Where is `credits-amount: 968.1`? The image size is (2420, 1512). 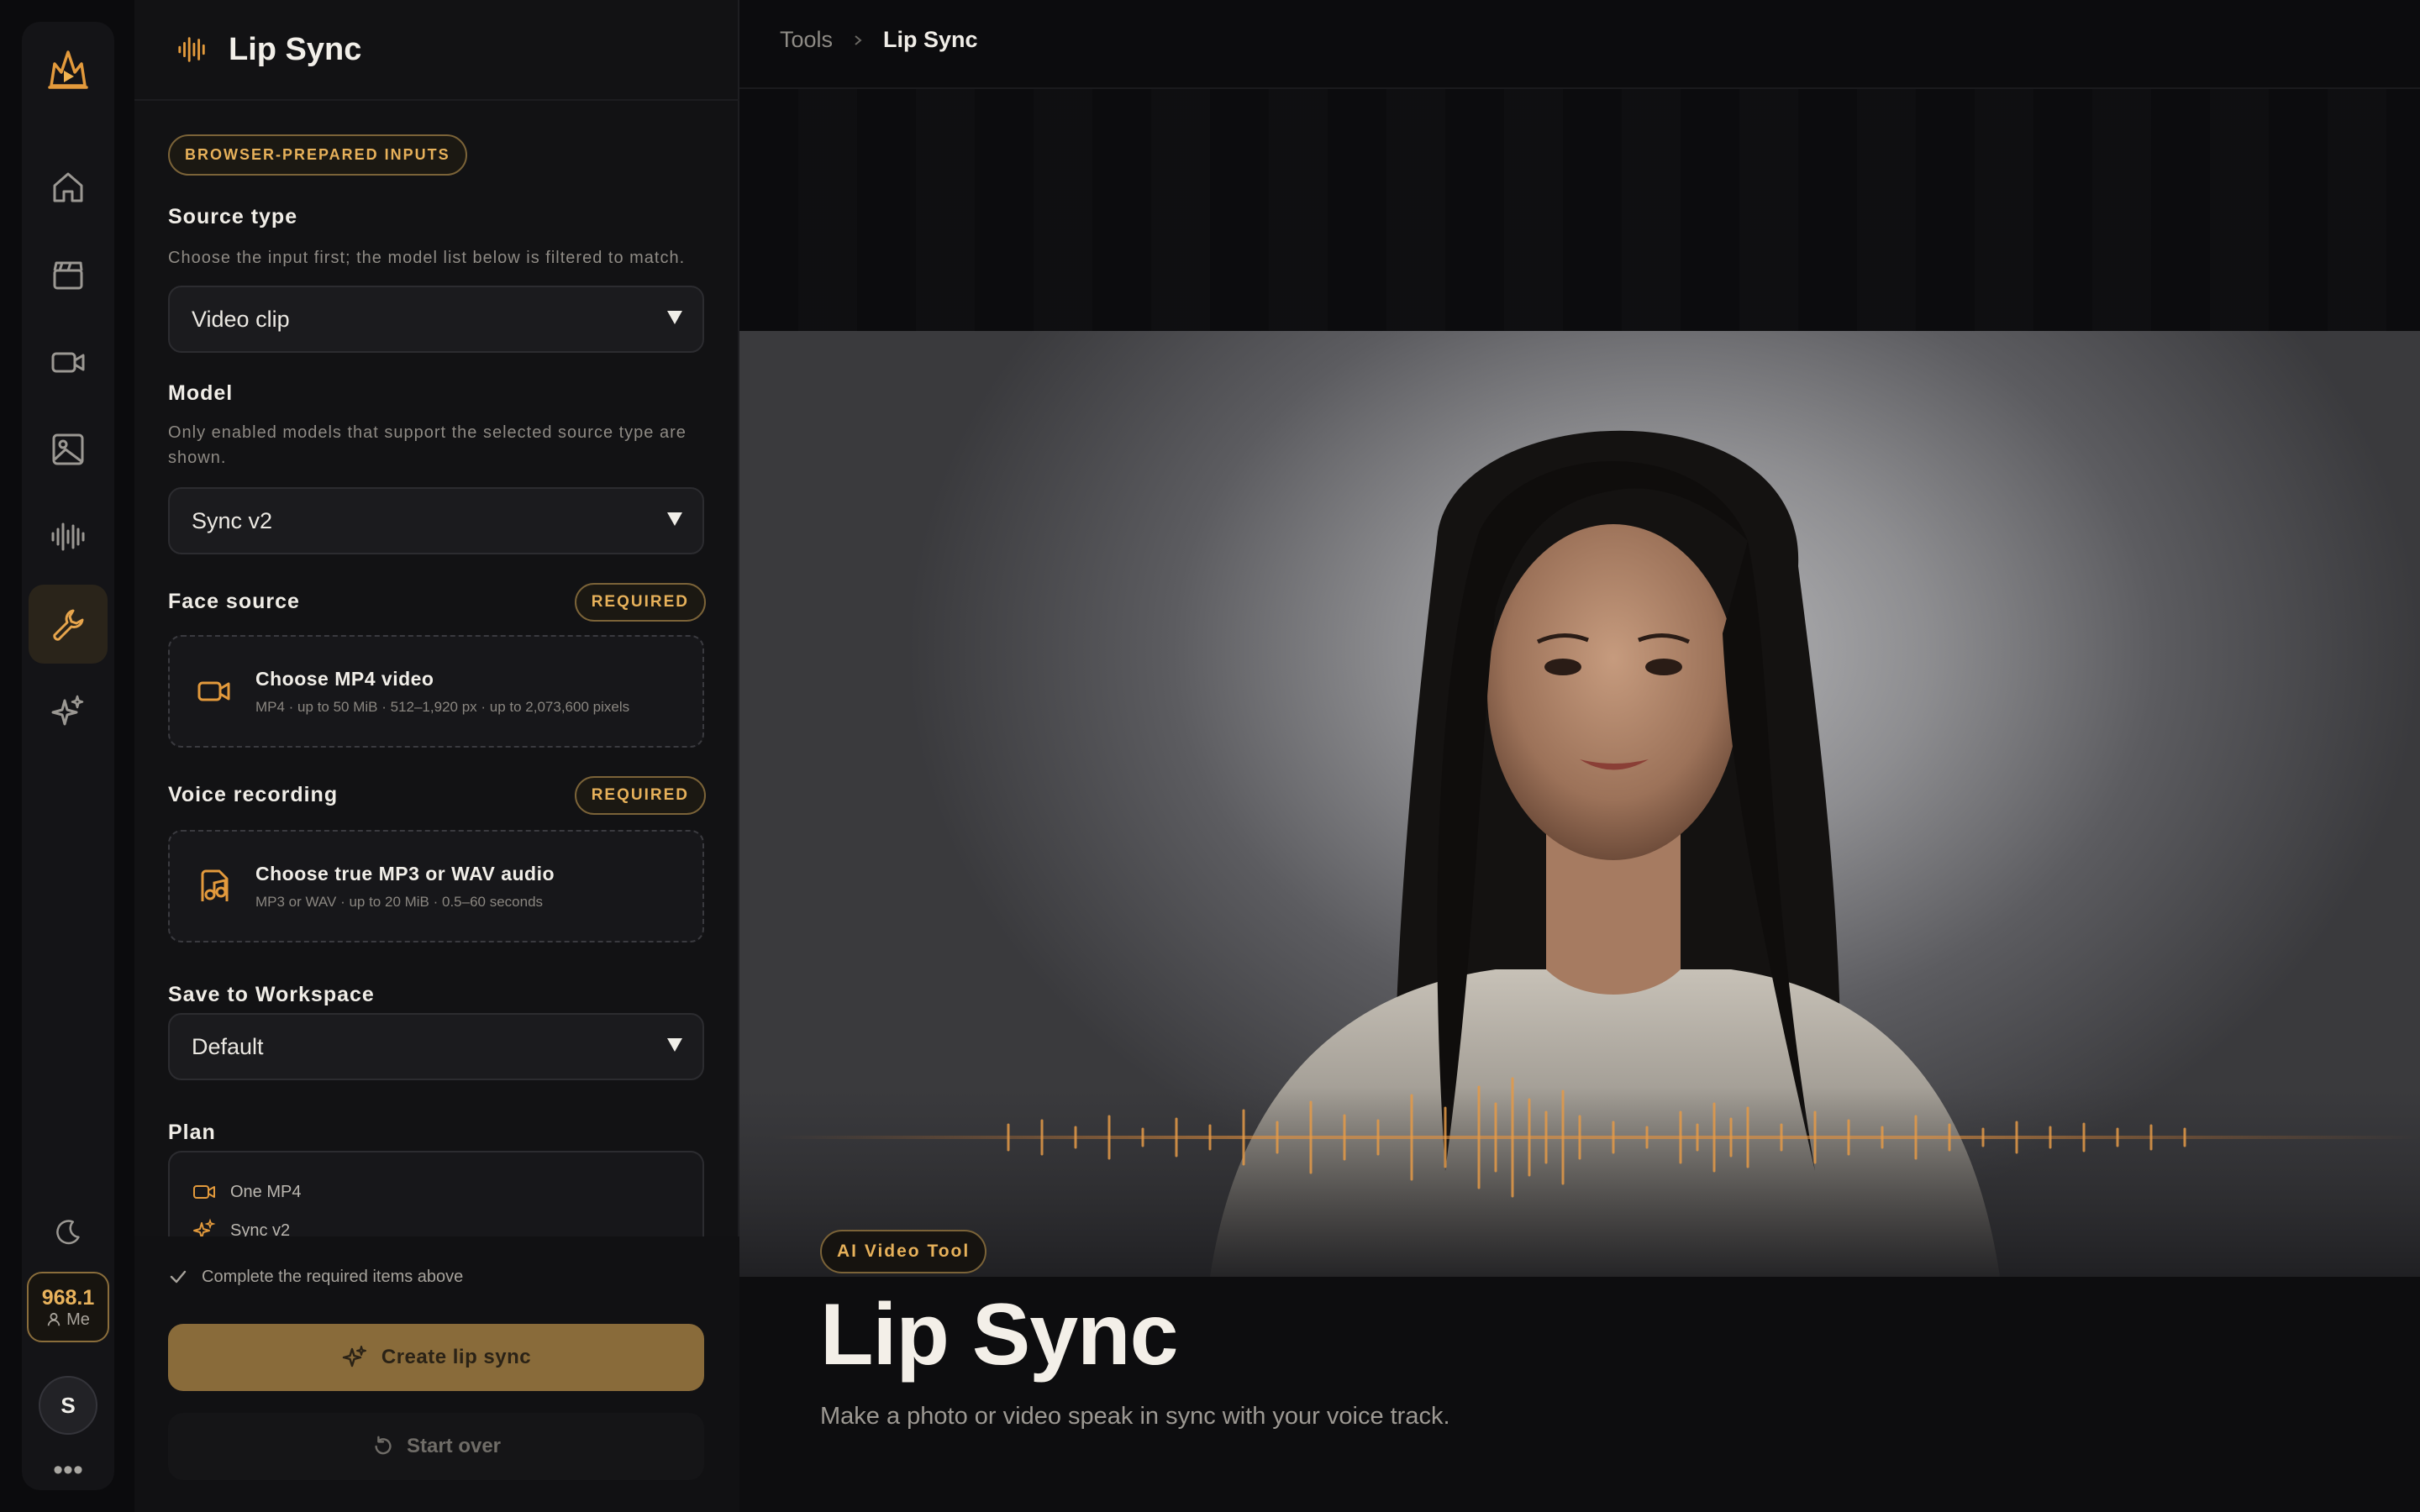
credits-amount: 968.1 is located at coordinates (68, 1297).